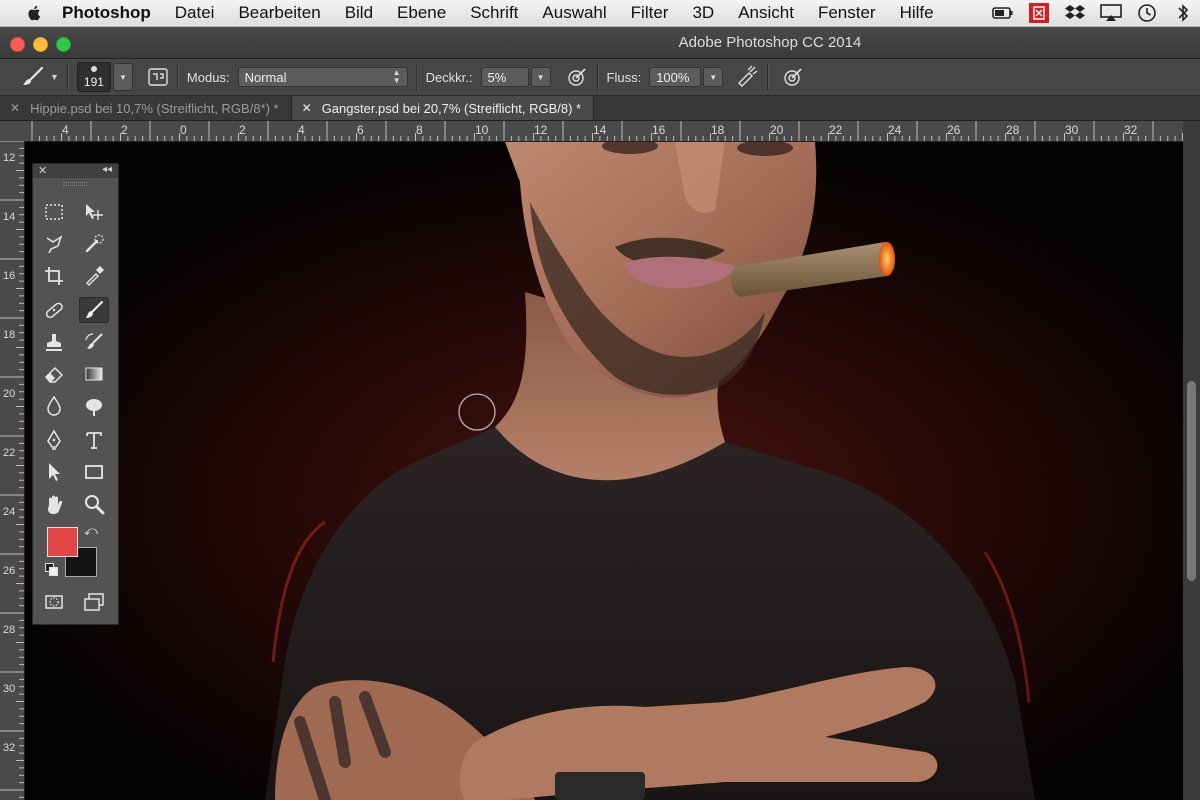  I want to click on quick-mask-button, so click(54, 602).